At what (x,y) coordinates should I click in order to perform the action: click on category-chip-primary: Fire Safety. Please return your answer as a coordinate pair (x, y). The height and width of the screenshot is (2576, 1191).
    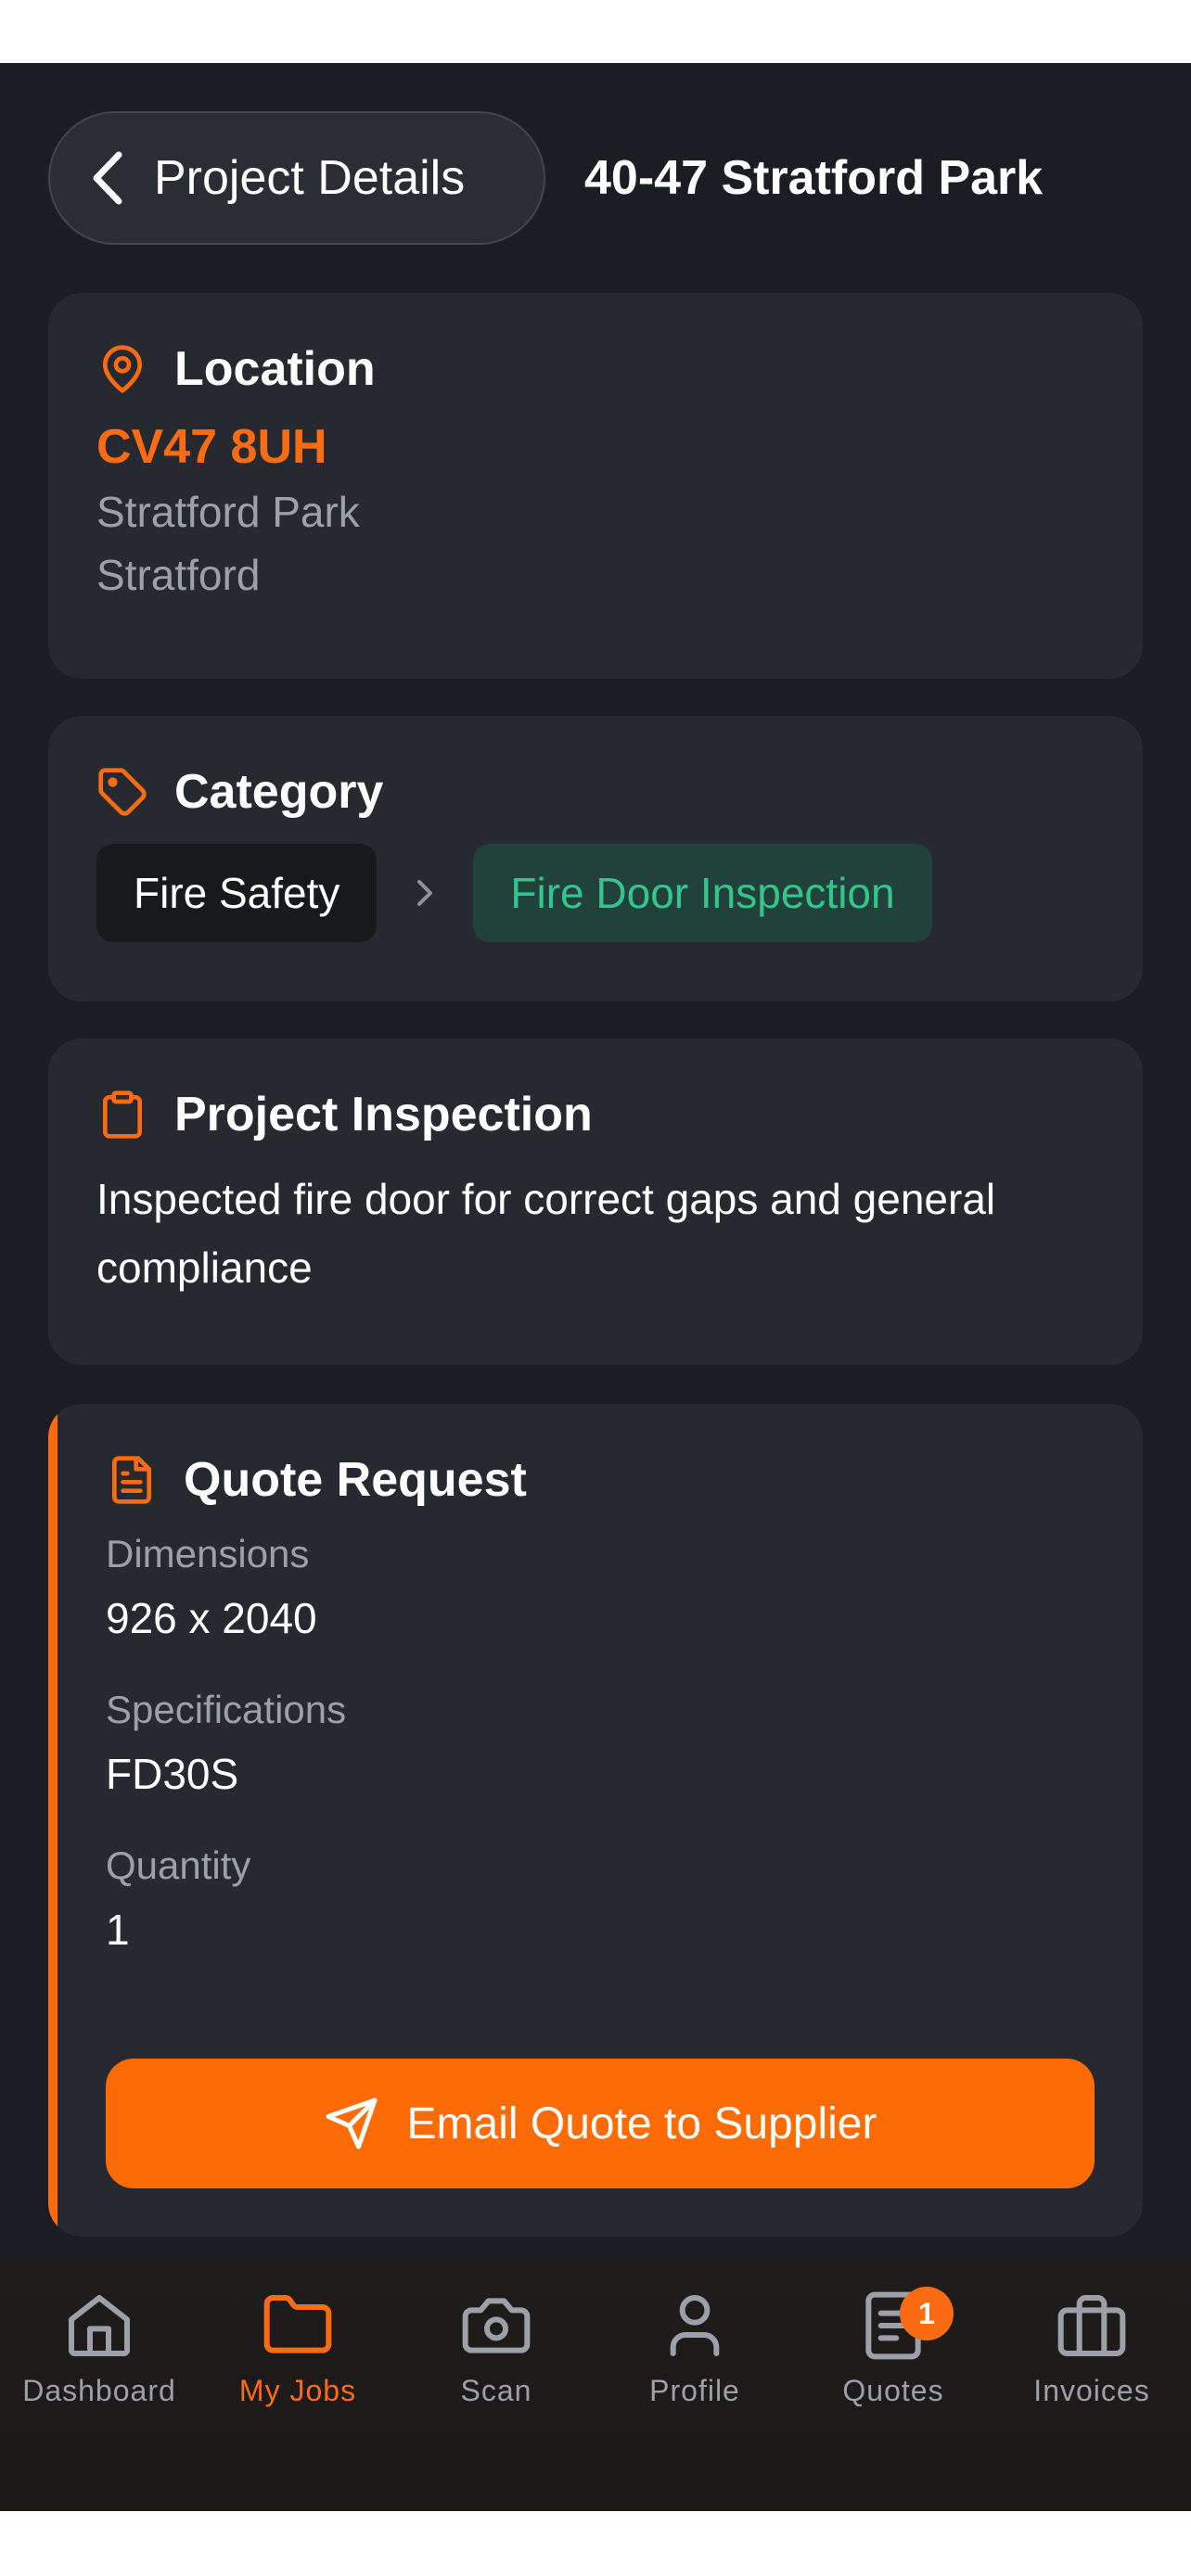
    Looking at the image, I should click on (237, 893).